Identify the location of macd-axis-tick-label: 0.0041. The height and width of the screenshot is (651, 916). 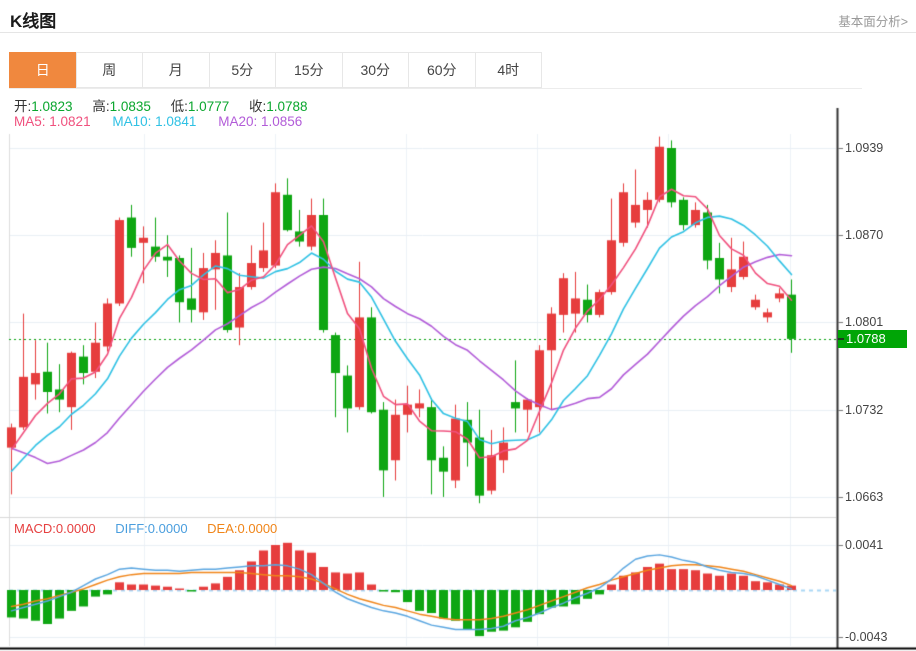
(864, 545).